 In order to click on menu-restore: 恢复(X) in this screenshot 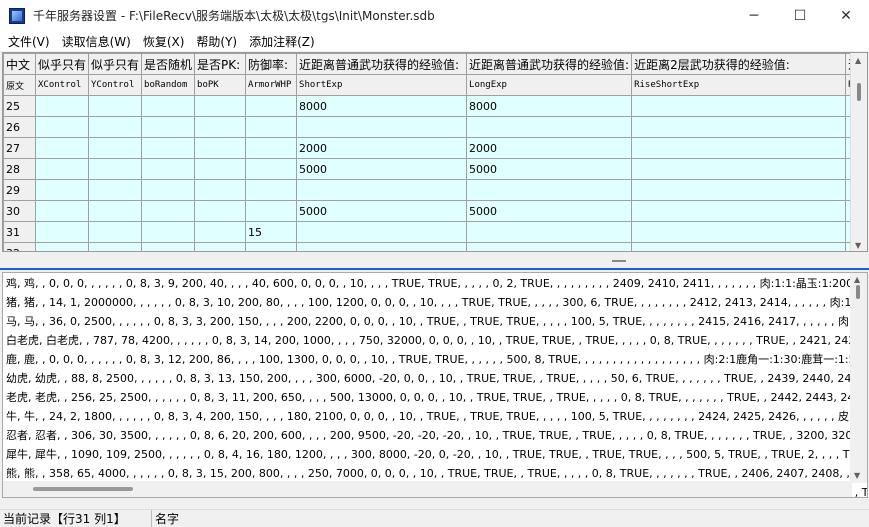, I will do `click(164, 41)`.